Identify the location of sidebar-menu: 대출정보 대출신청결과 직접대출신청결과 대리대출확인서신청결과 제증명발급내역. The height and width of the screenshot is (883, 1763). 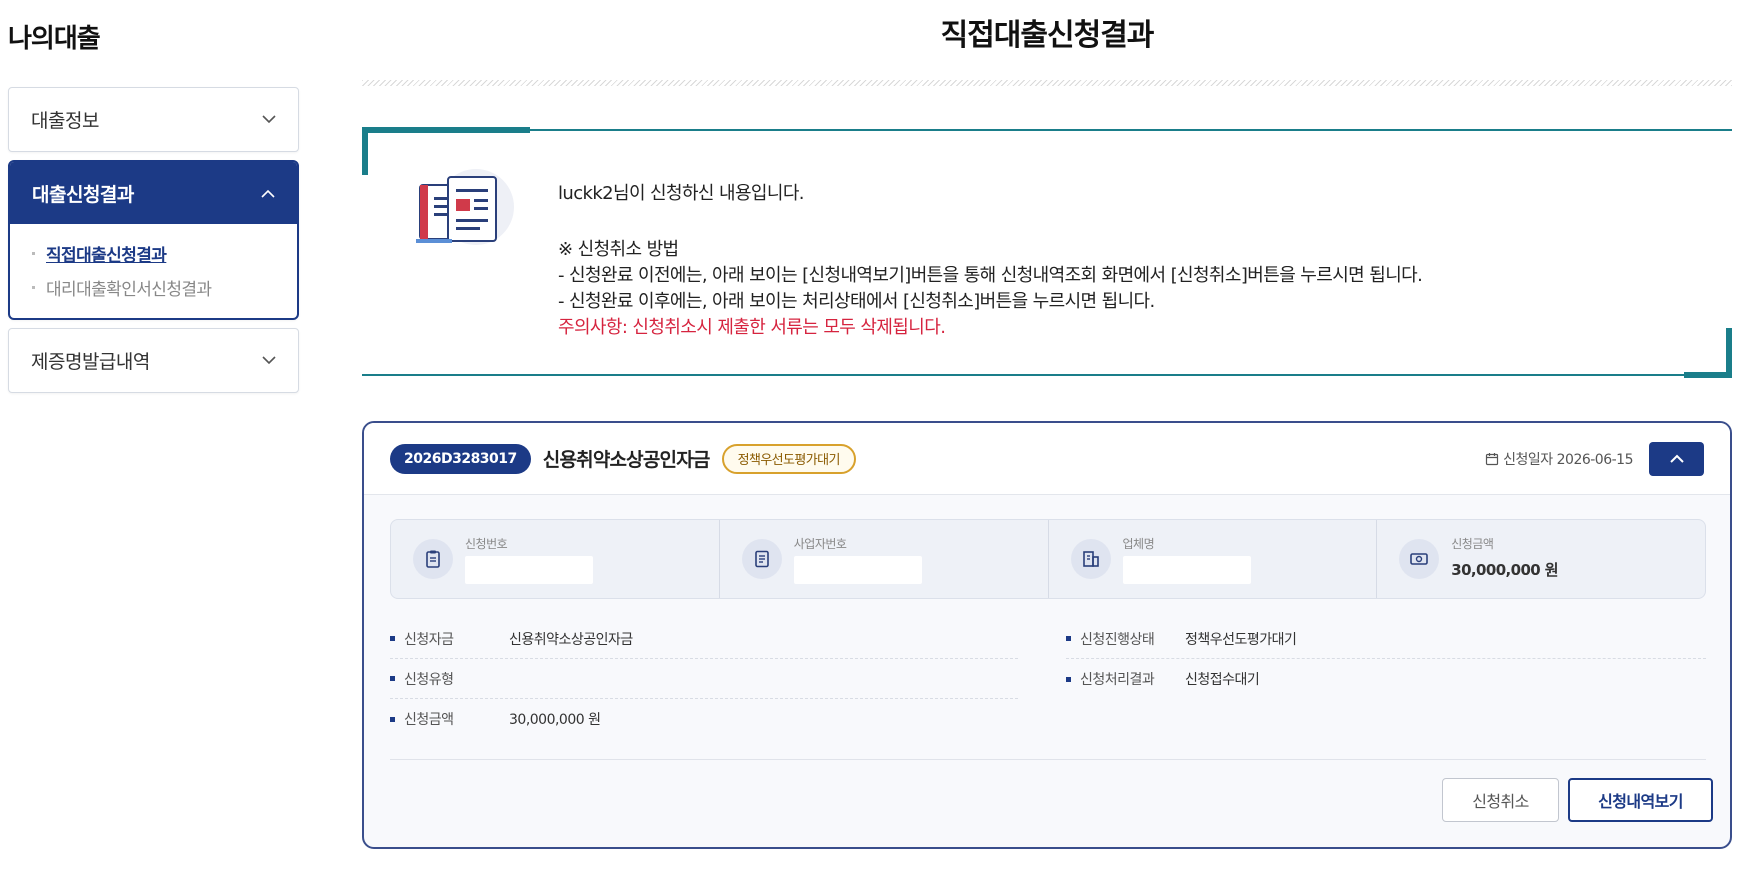
(153, 244).